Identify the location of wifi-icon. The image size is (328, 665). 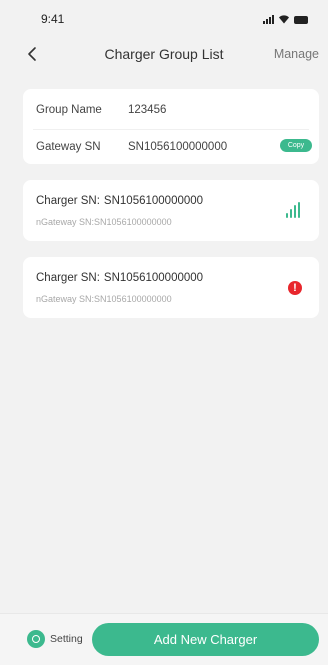
(284, 19).